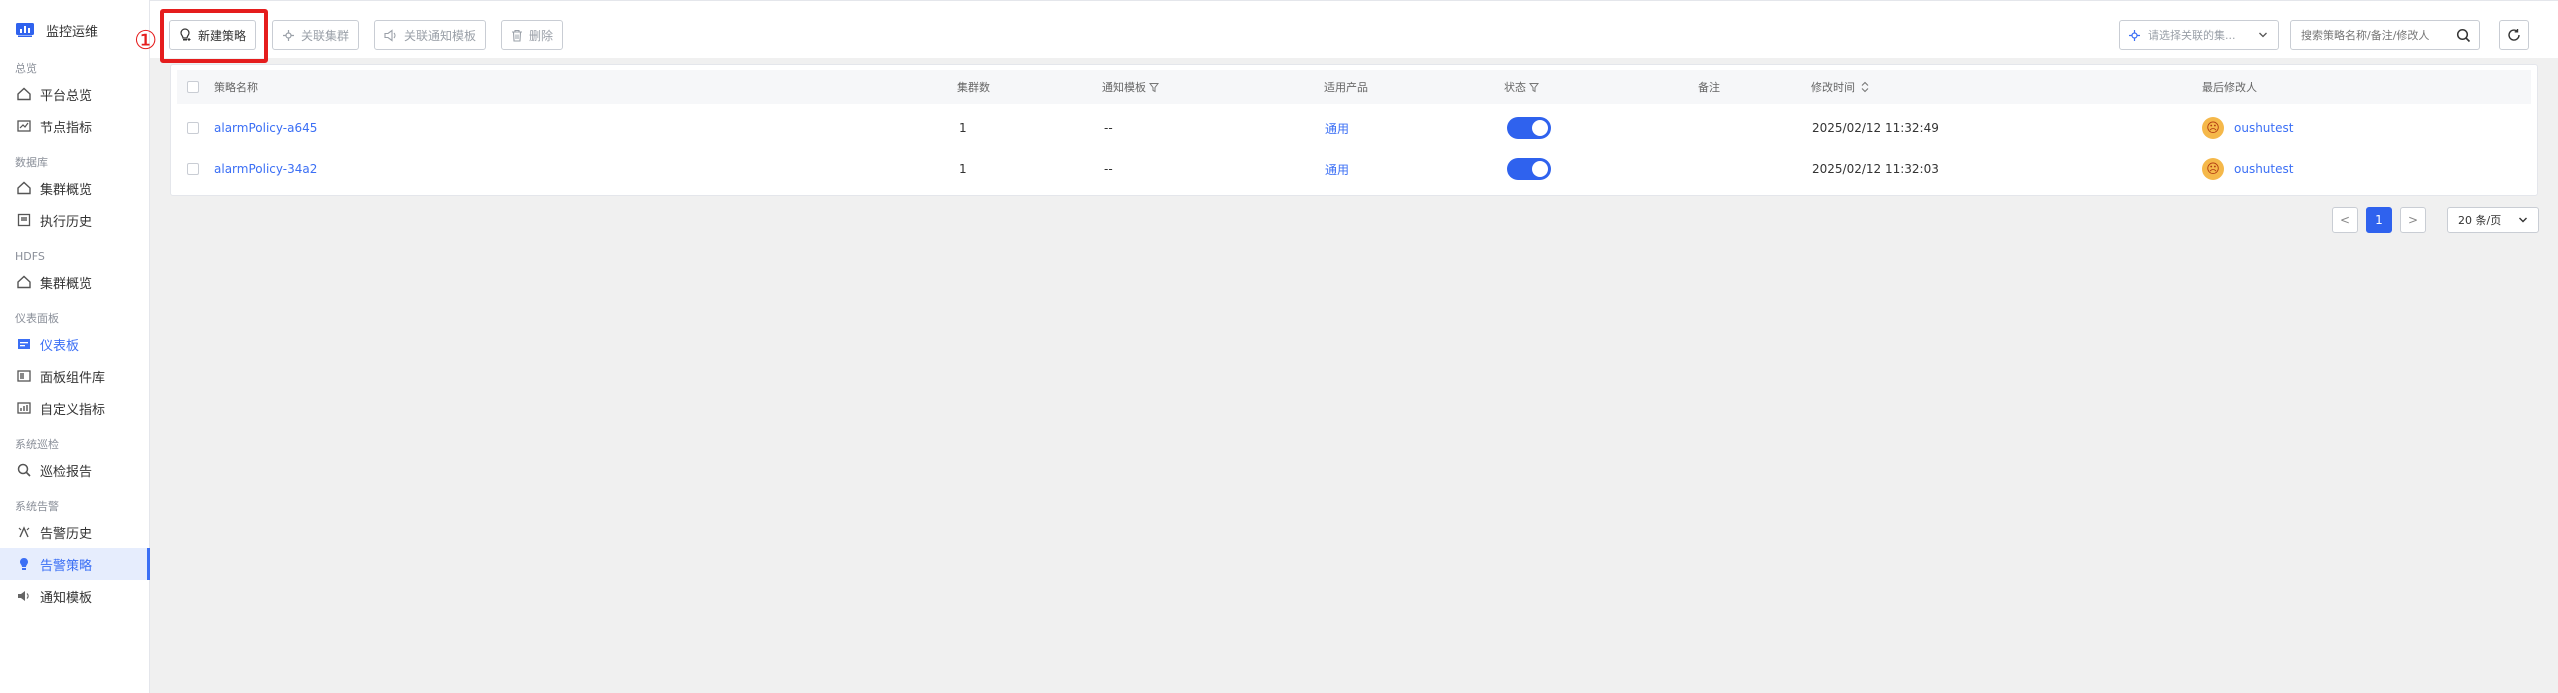  Describe the element at coordinates (973, 87) in the screenshot. I see `col-clusters: 集群数` at that location.